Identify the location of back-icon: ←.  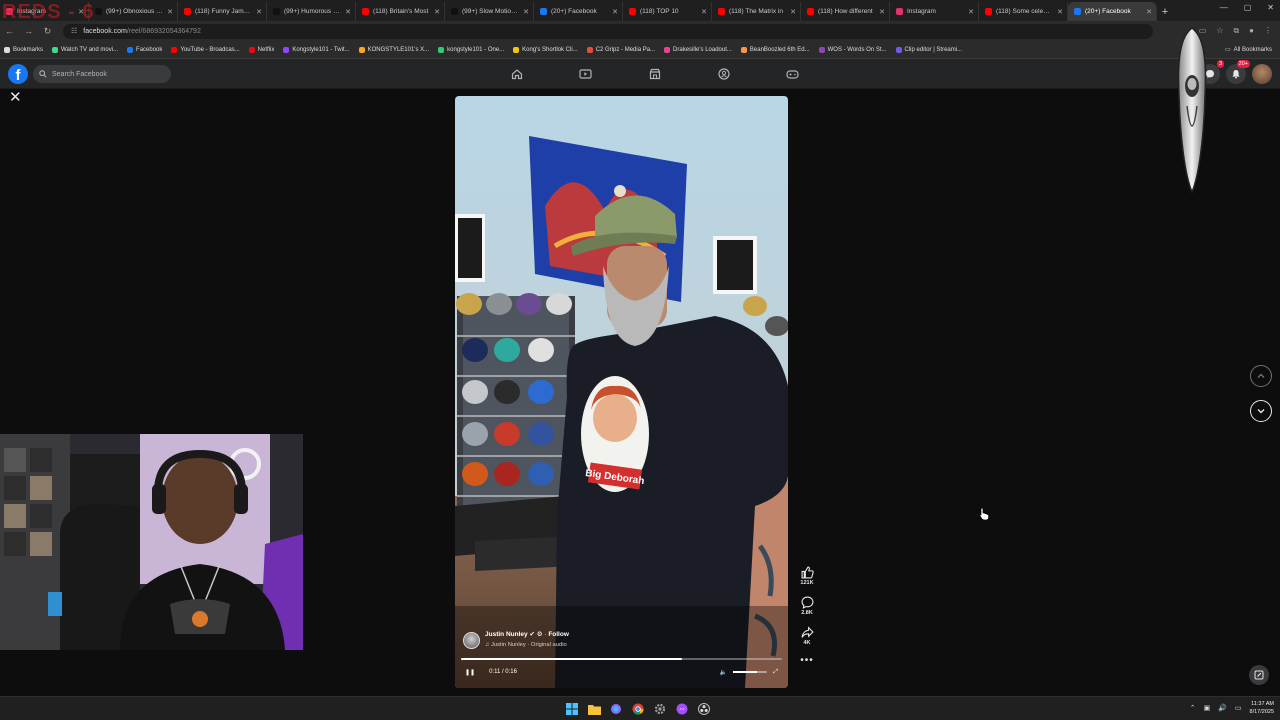
(9, 31).